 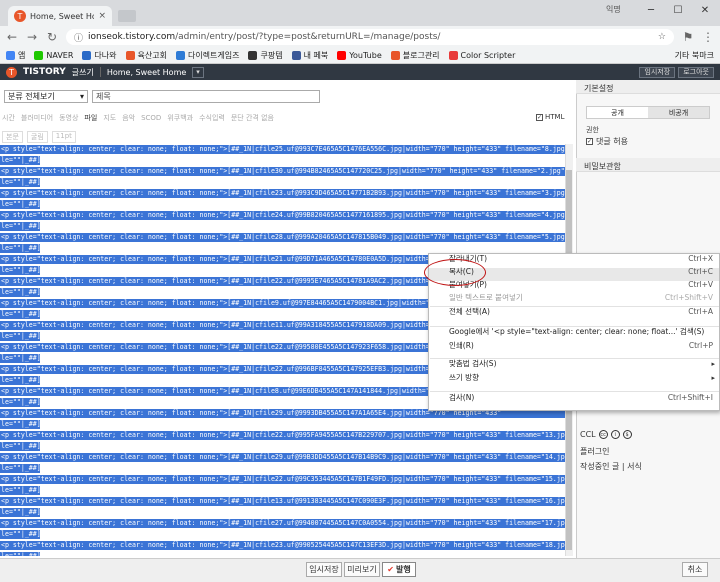 What do you see at coordinates (78, 37) in the screenshot?
I see `info-icon: ⓘ` at bounding box center [78, 37].